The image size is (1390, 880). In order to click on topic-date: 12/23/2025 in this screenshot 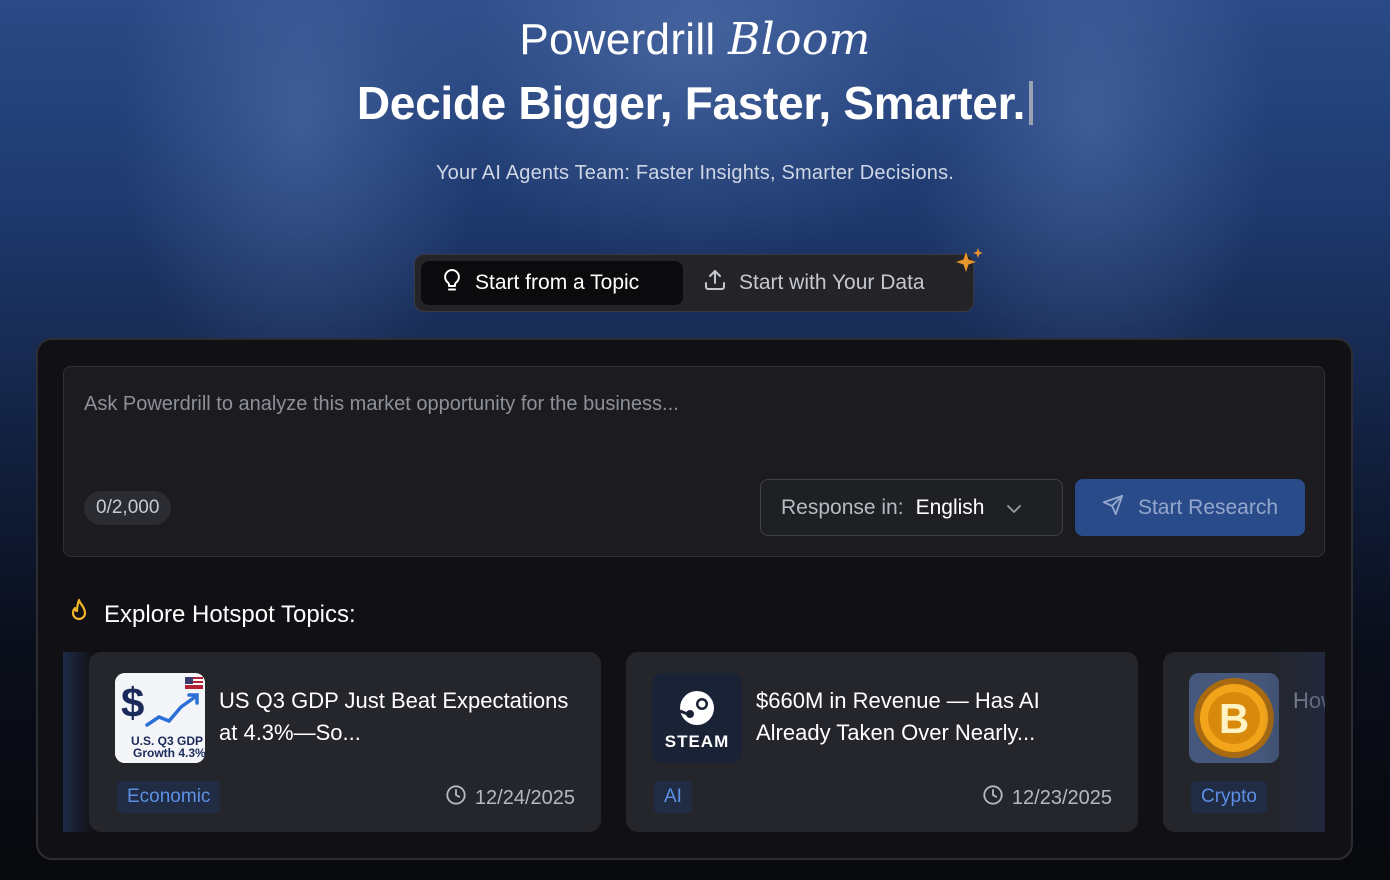, I will do `click(1047, 798)`.